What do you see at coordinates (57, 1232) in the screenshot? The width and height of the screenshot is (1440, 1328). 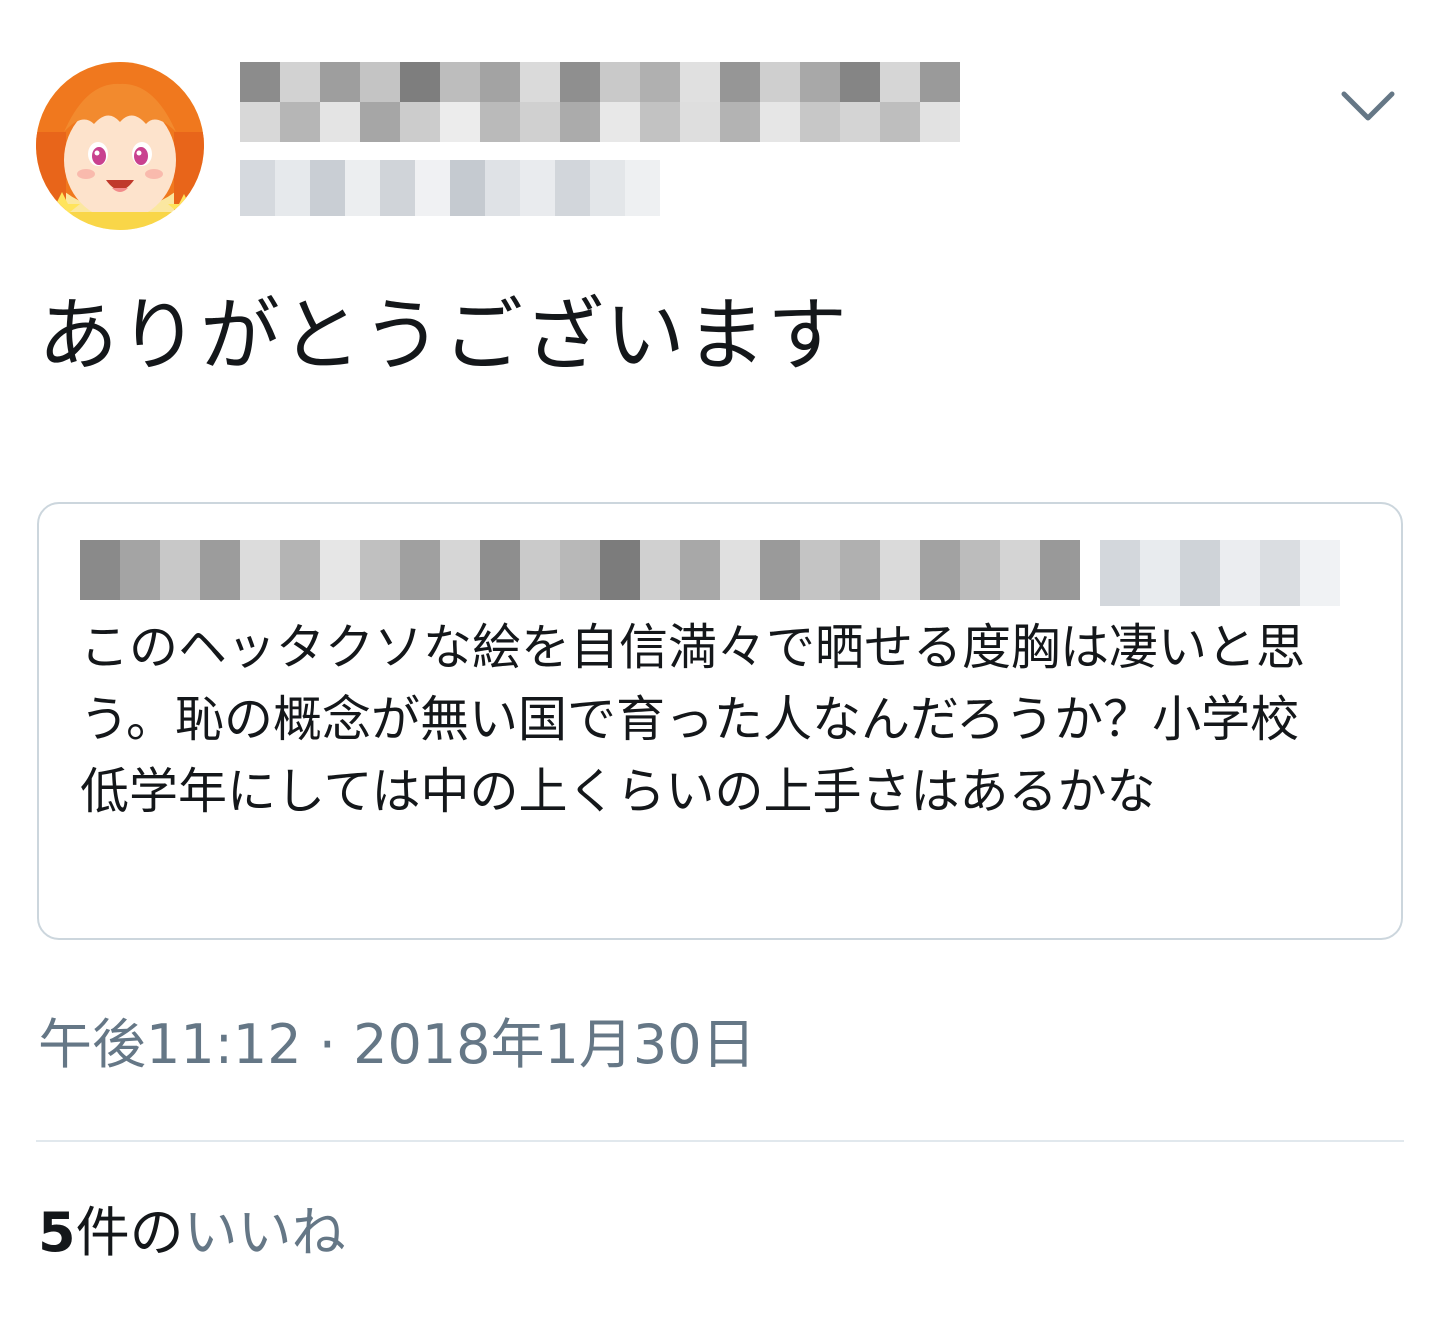 I see `likes-count: 5` at bounding box center [57, 1232].